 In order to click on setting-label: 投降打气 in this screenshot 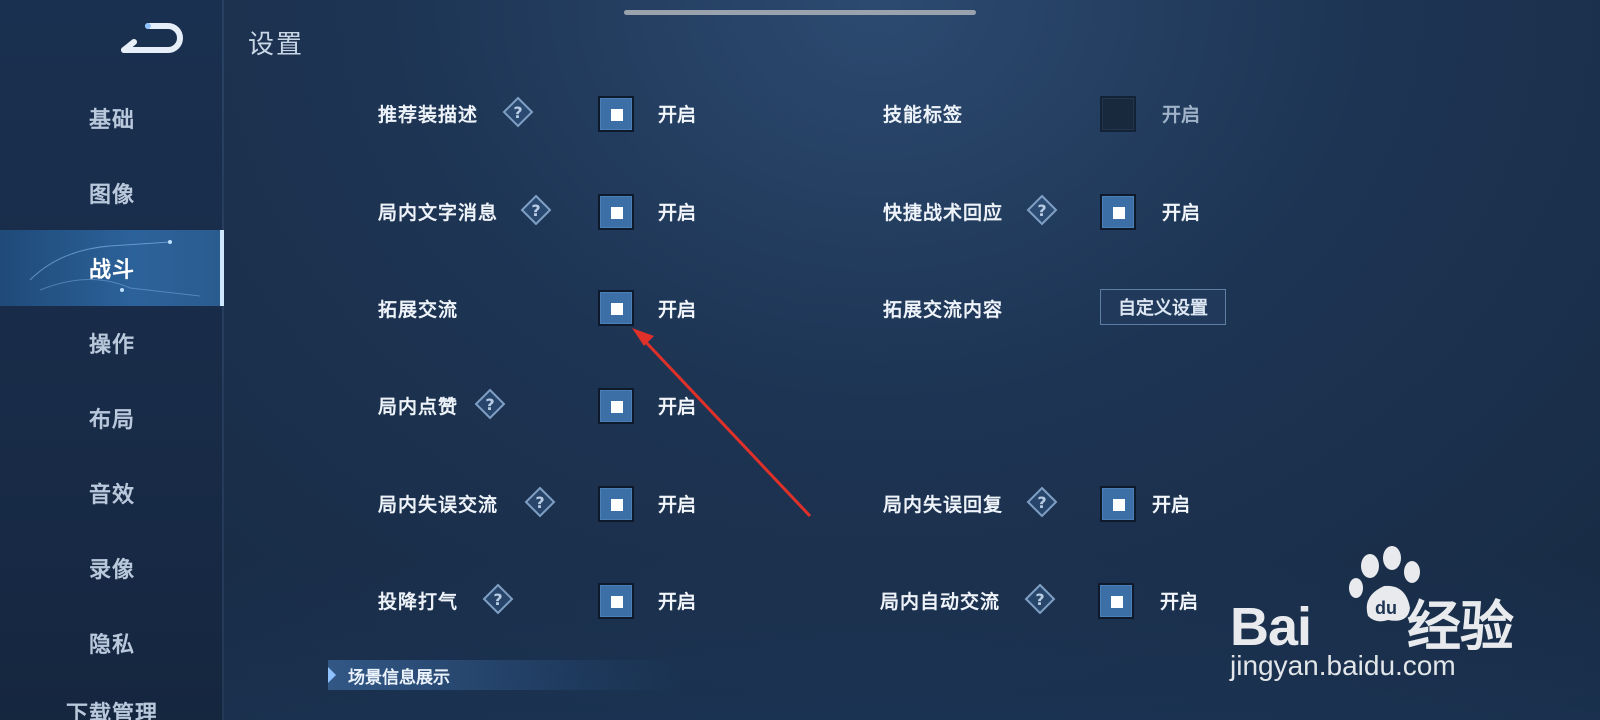, I will do `click(418, 602)`.